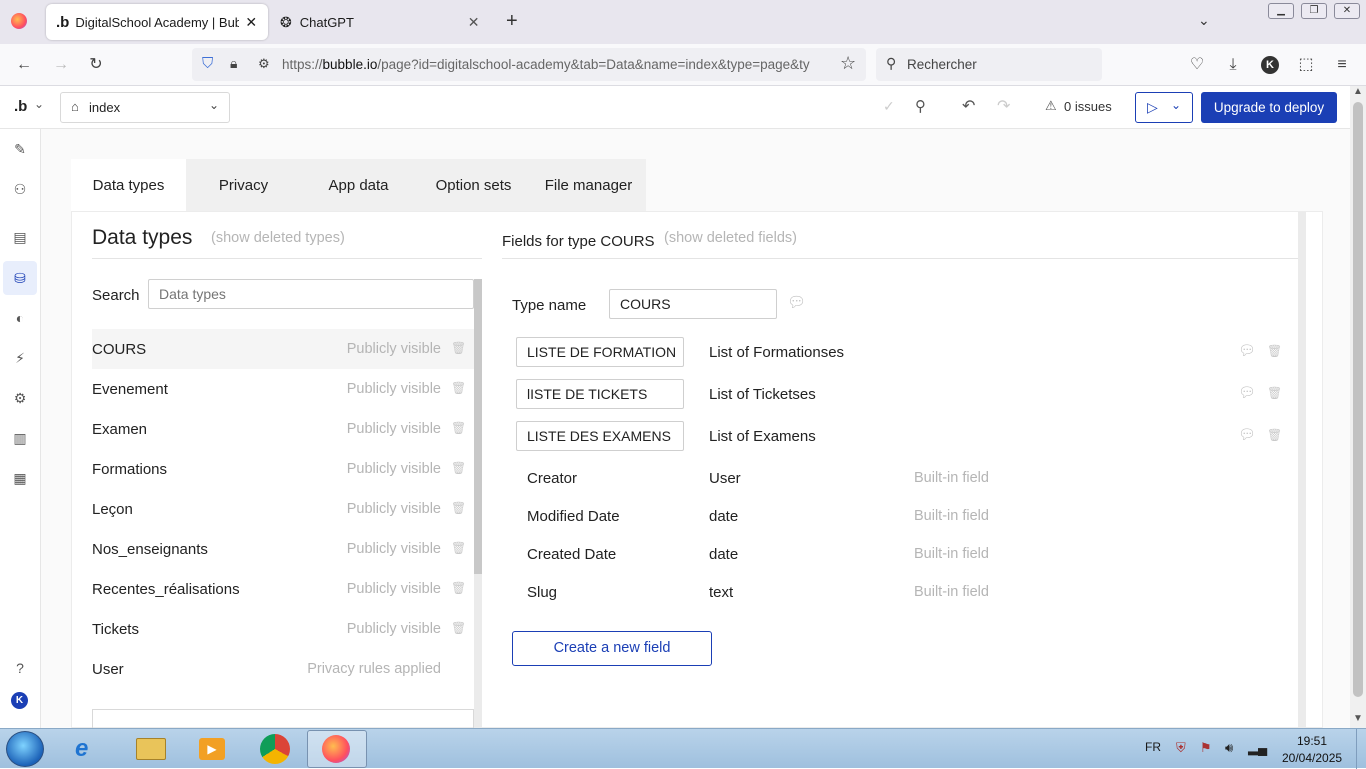  What do you see at coordinates (730, 238) in the screenshot?
I see `show-deleted-fields-link: (show deleted fields)` at bounding box center [730, 238].